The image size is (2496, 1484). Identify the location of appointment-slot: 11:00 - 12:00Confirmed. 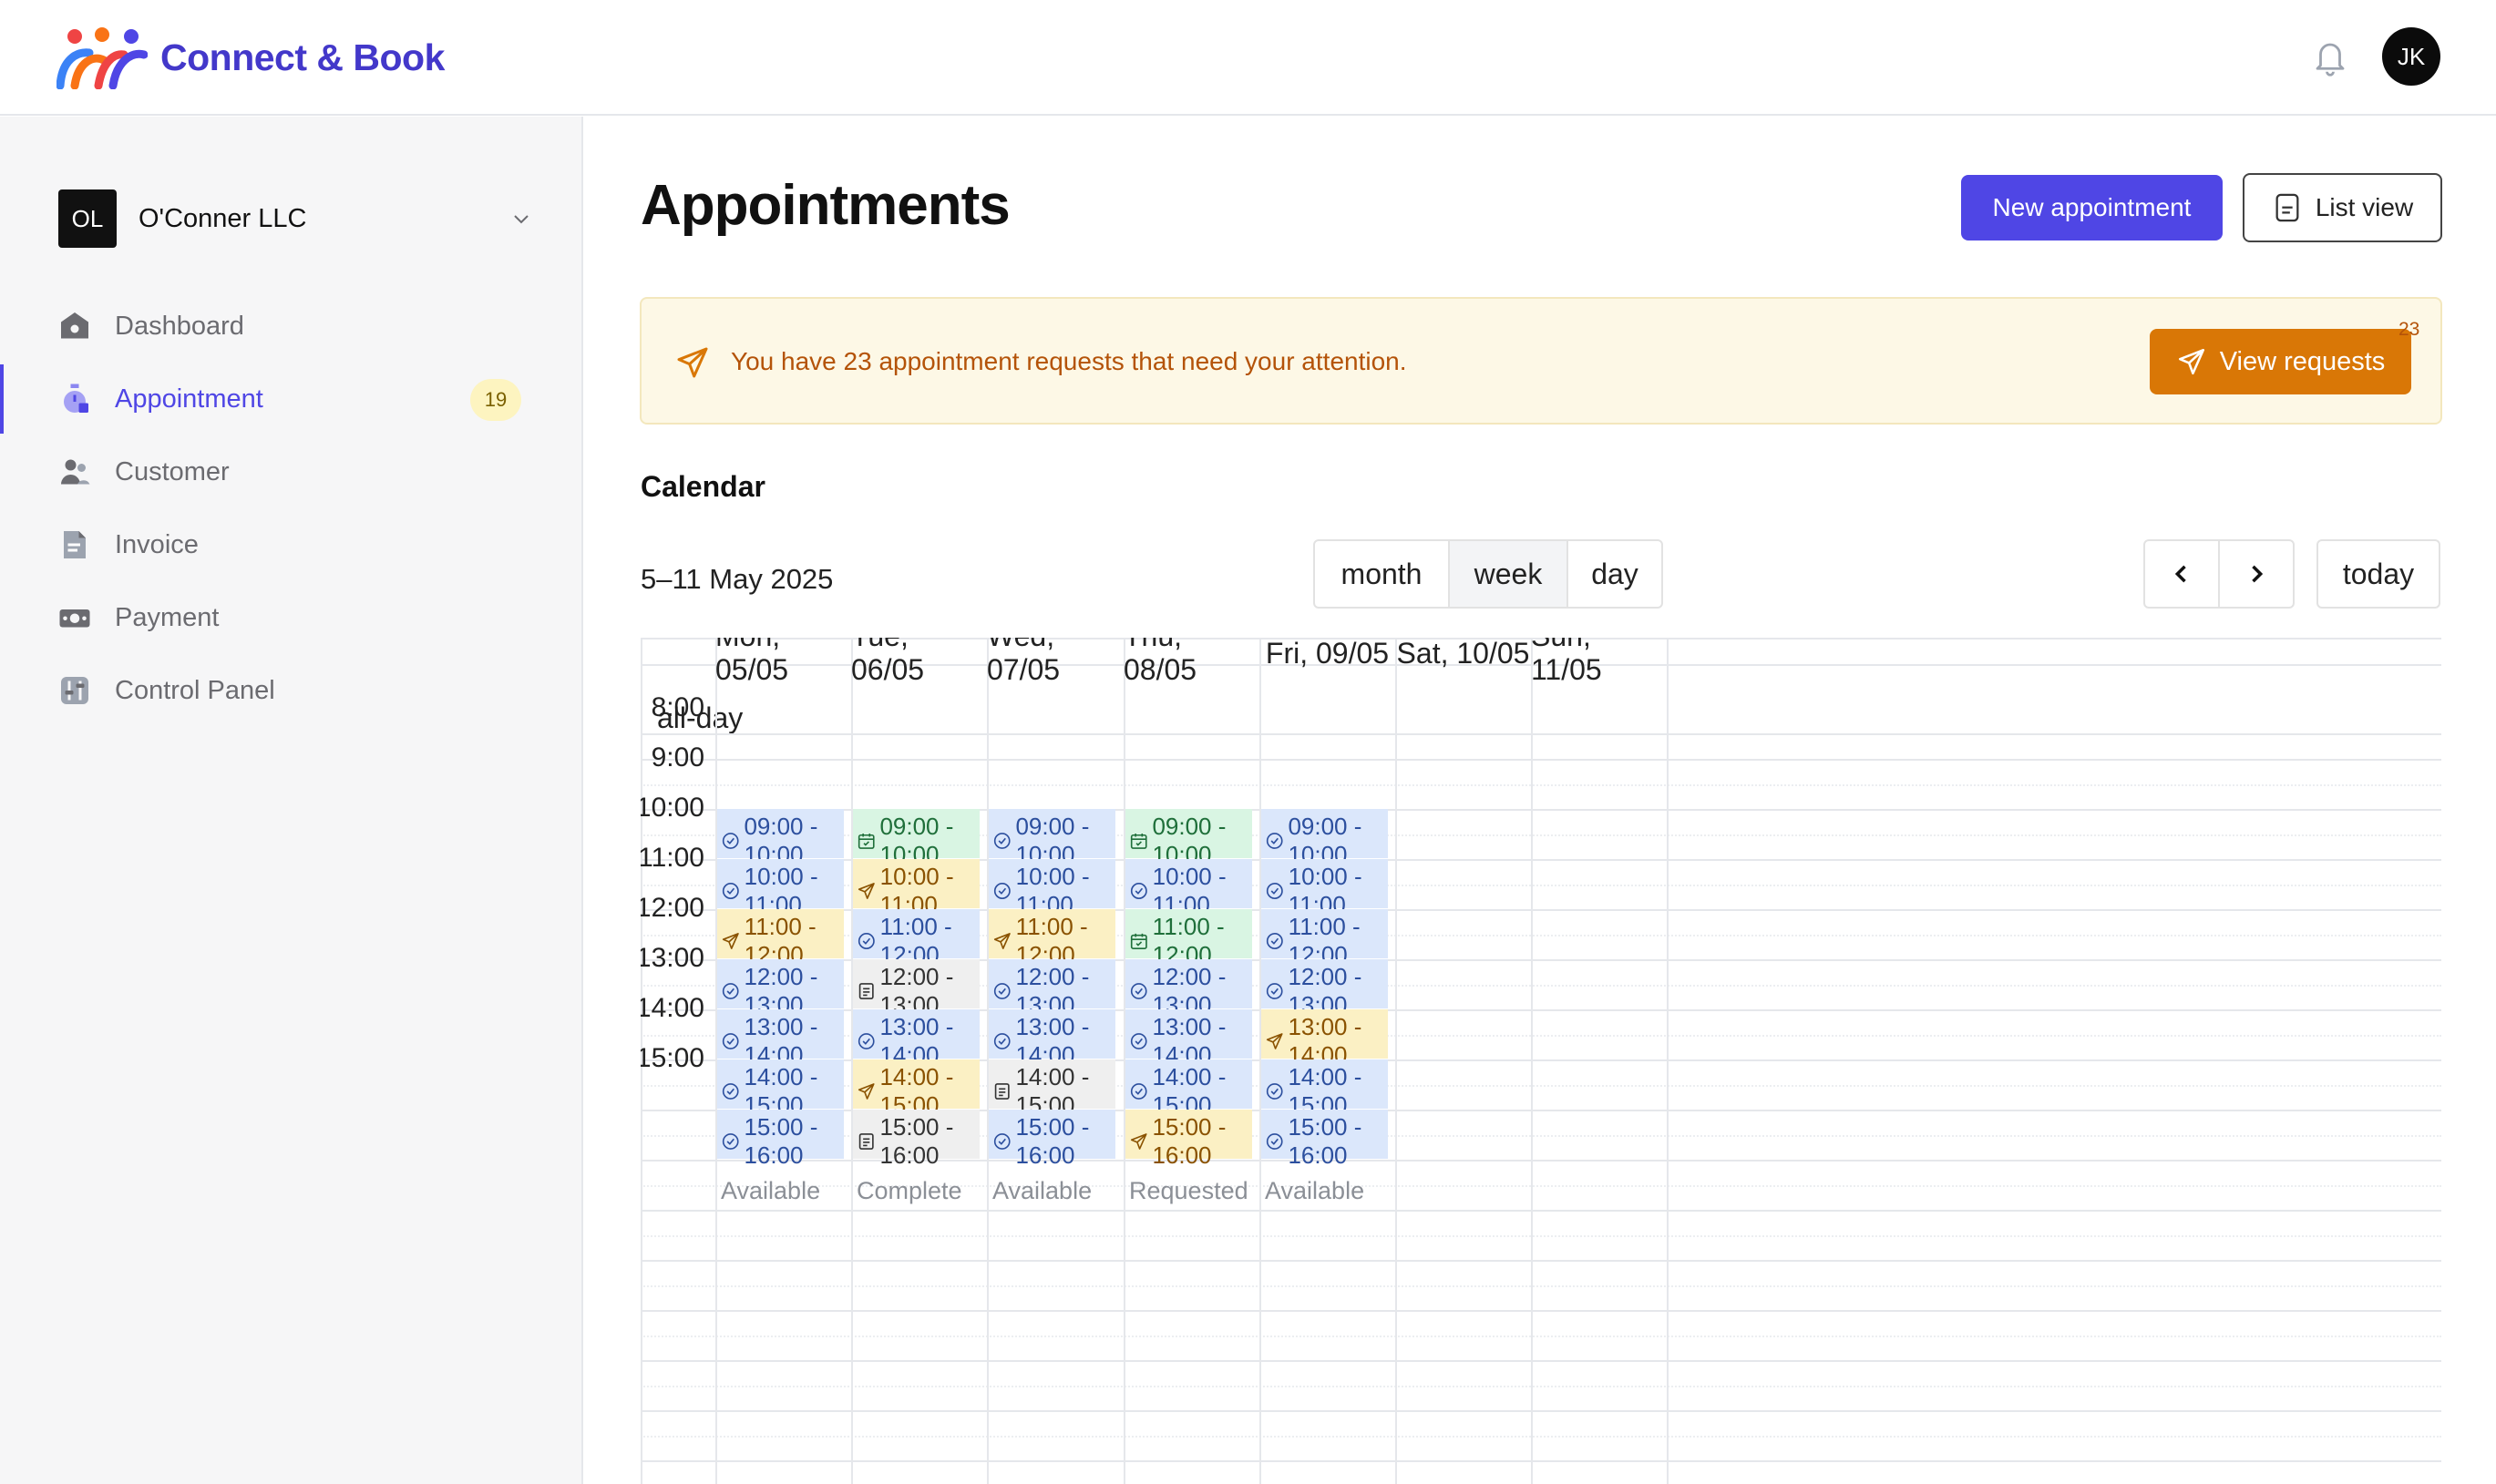
(1188, 956).